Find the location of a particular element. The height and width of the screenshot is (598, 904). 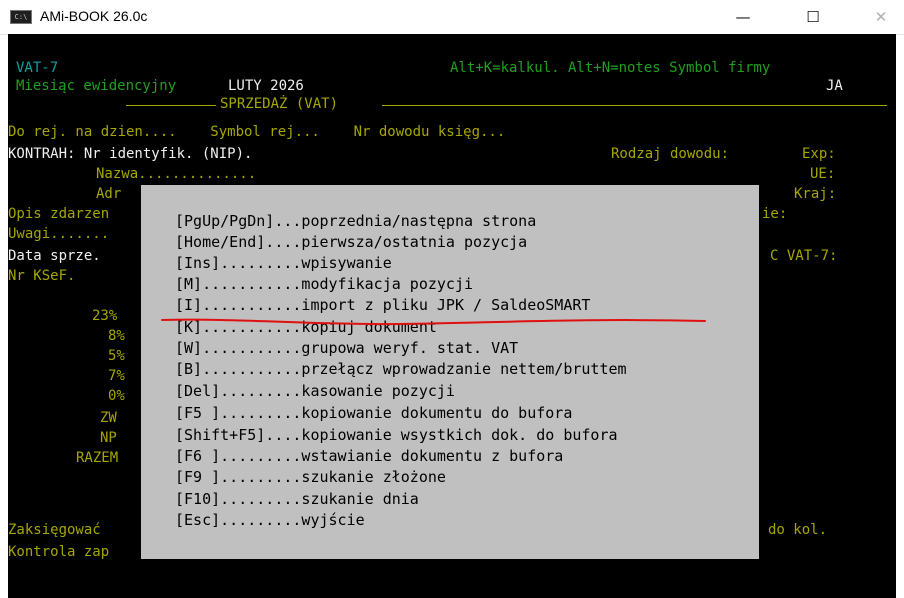

month-value: LUTY 2026 is located at coordinates (266, 86).